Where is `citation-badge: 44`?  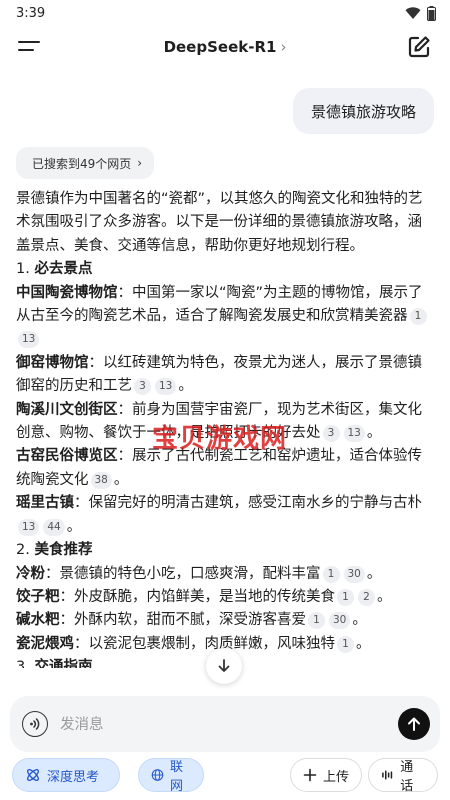
citation-badge: 44 is located at coordinates (54, 527).